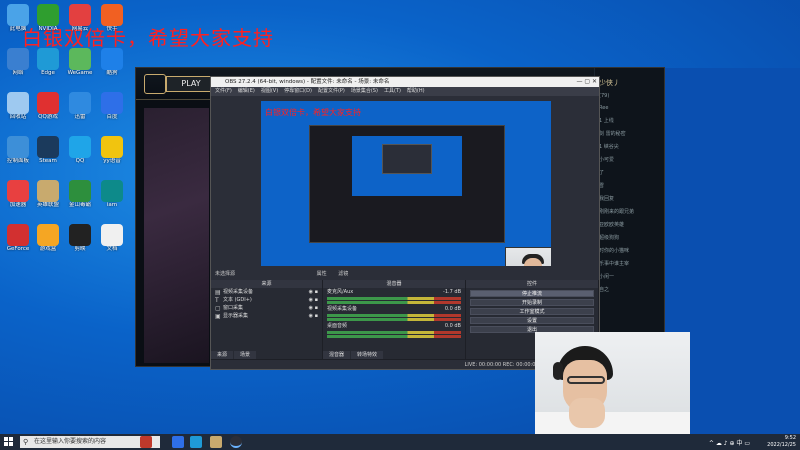 This screenshot has width=800, height=450. Describe the element at coordinates (629, 185) in the screenshot. I see `friend-row: 雪` at that location.